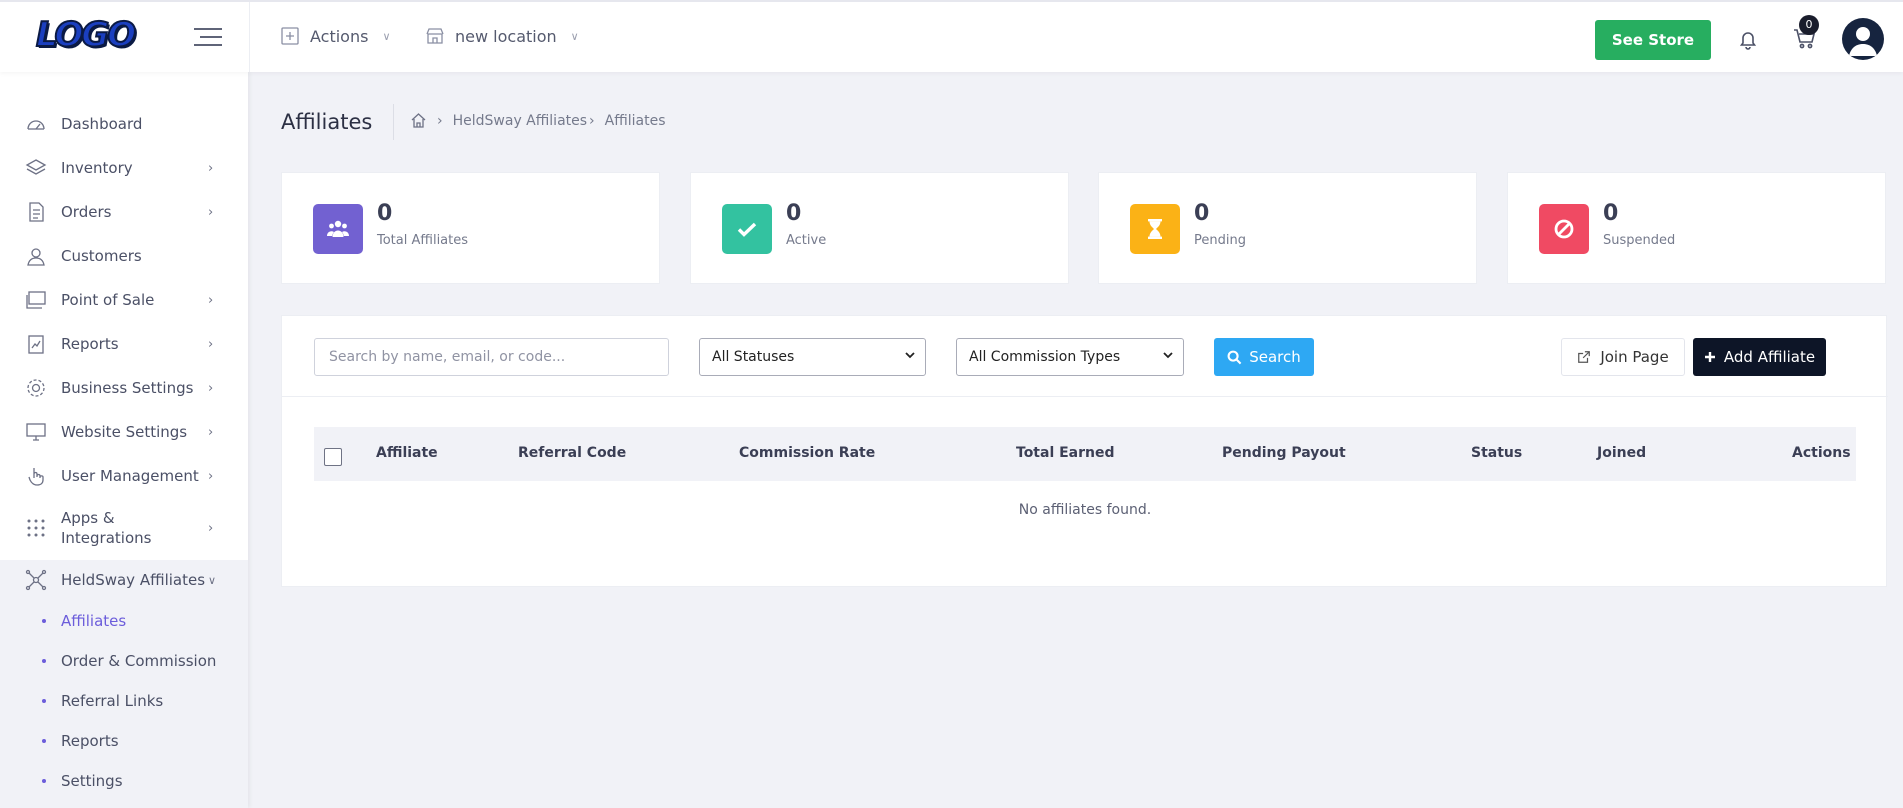  Describe the element at coordinates (335, 36) in the screenshot. I see `actions-dropdown: Actions ∨` at that location.